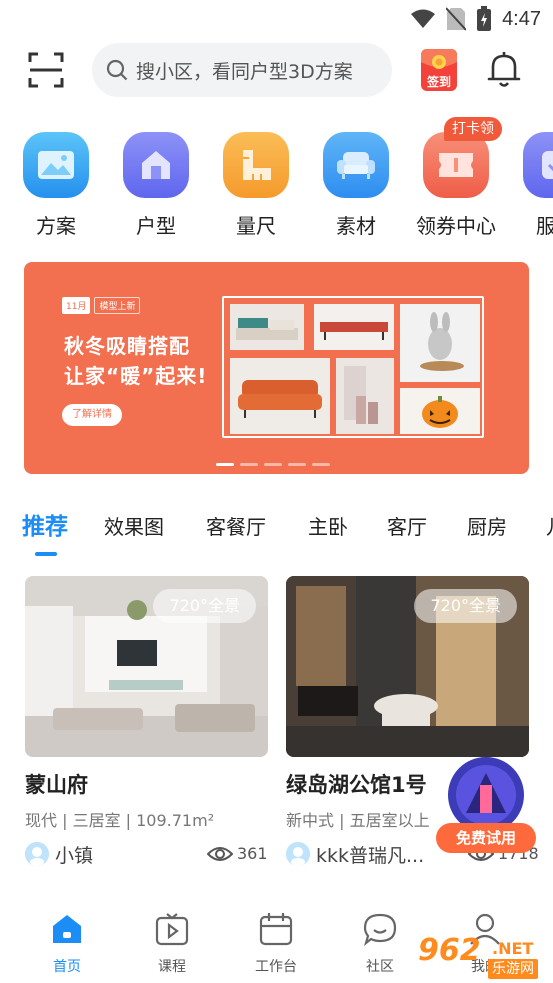 The height and width of the screenshot is (983, 553). I want to click on quick-item-coupon-center: 领券中心, so click(456, 185).